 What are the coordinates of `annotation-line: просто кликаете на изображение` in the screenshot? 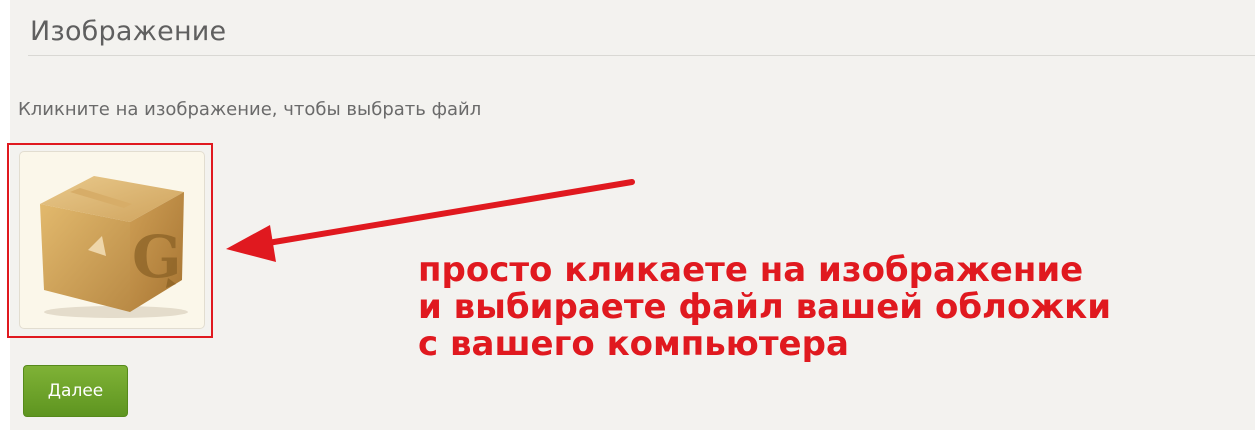 It's located at (751, 270).